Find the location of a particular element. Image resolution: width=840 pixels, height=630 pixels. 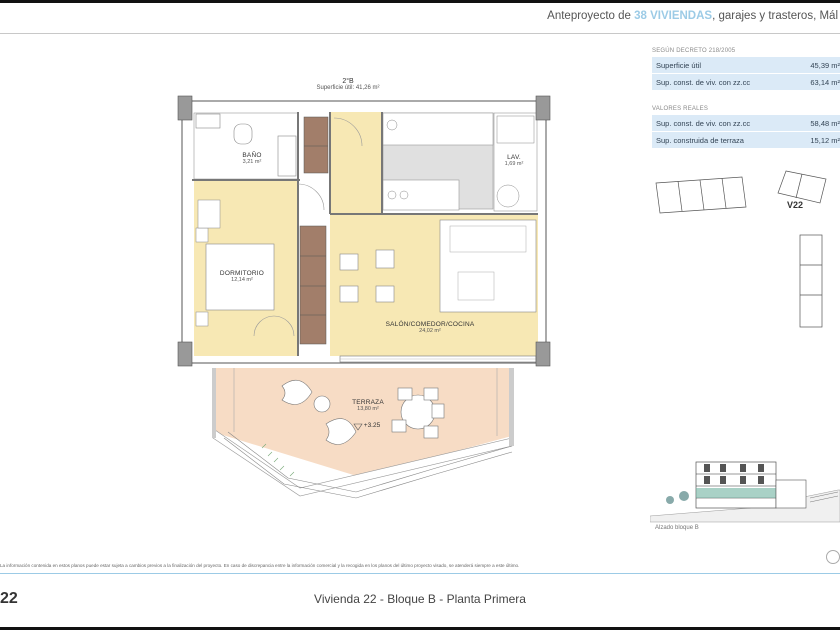

footer-divider is located at coordinates (420, 573).